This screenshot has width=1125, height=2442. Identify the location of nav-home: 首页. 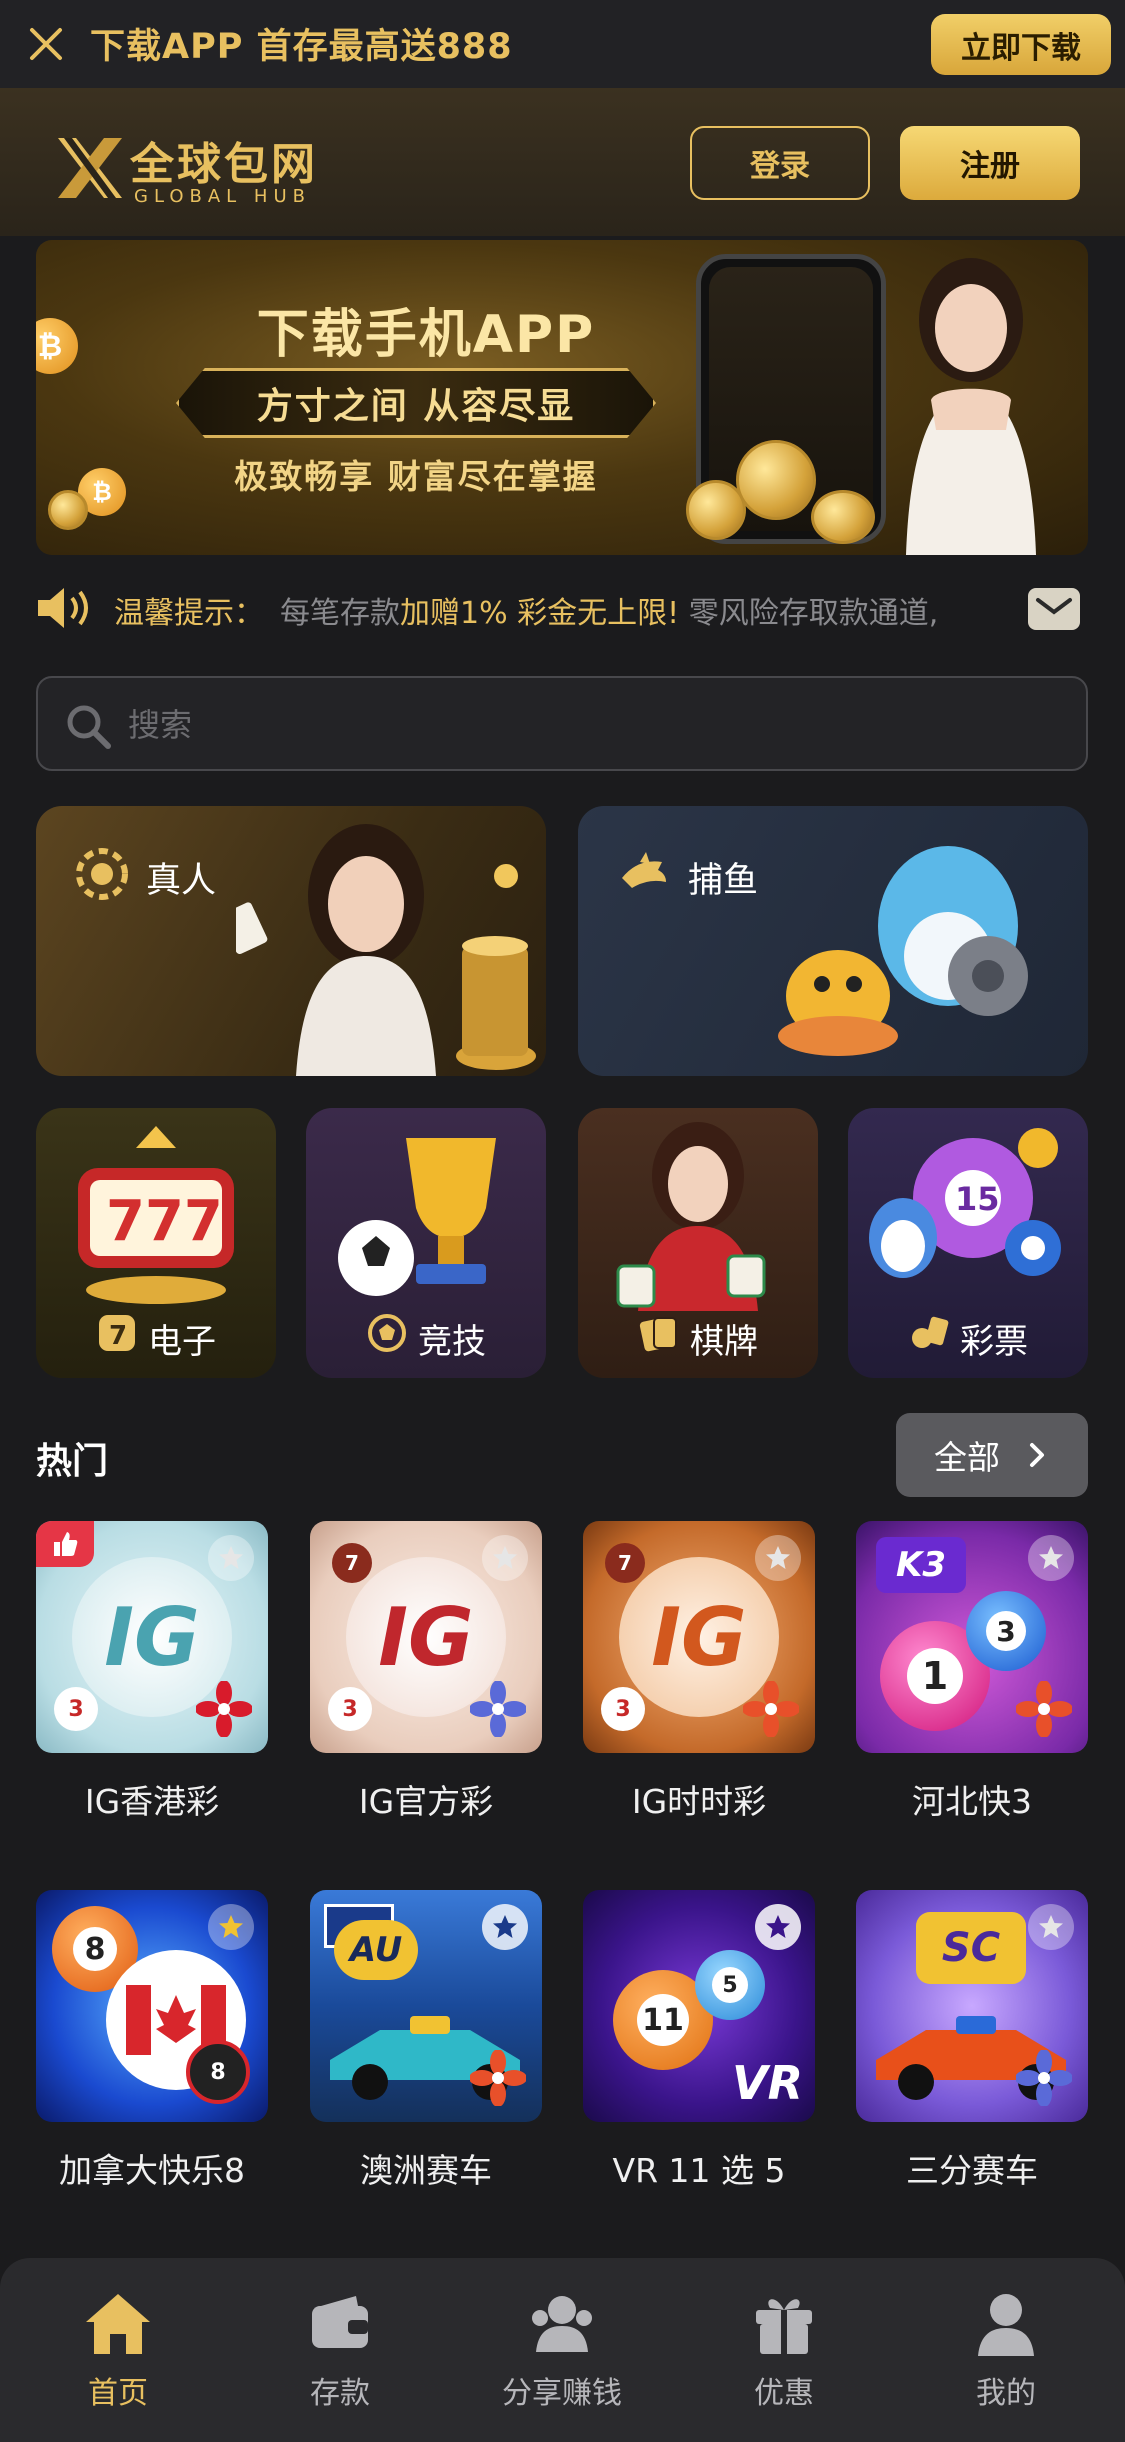
(118, 2350).